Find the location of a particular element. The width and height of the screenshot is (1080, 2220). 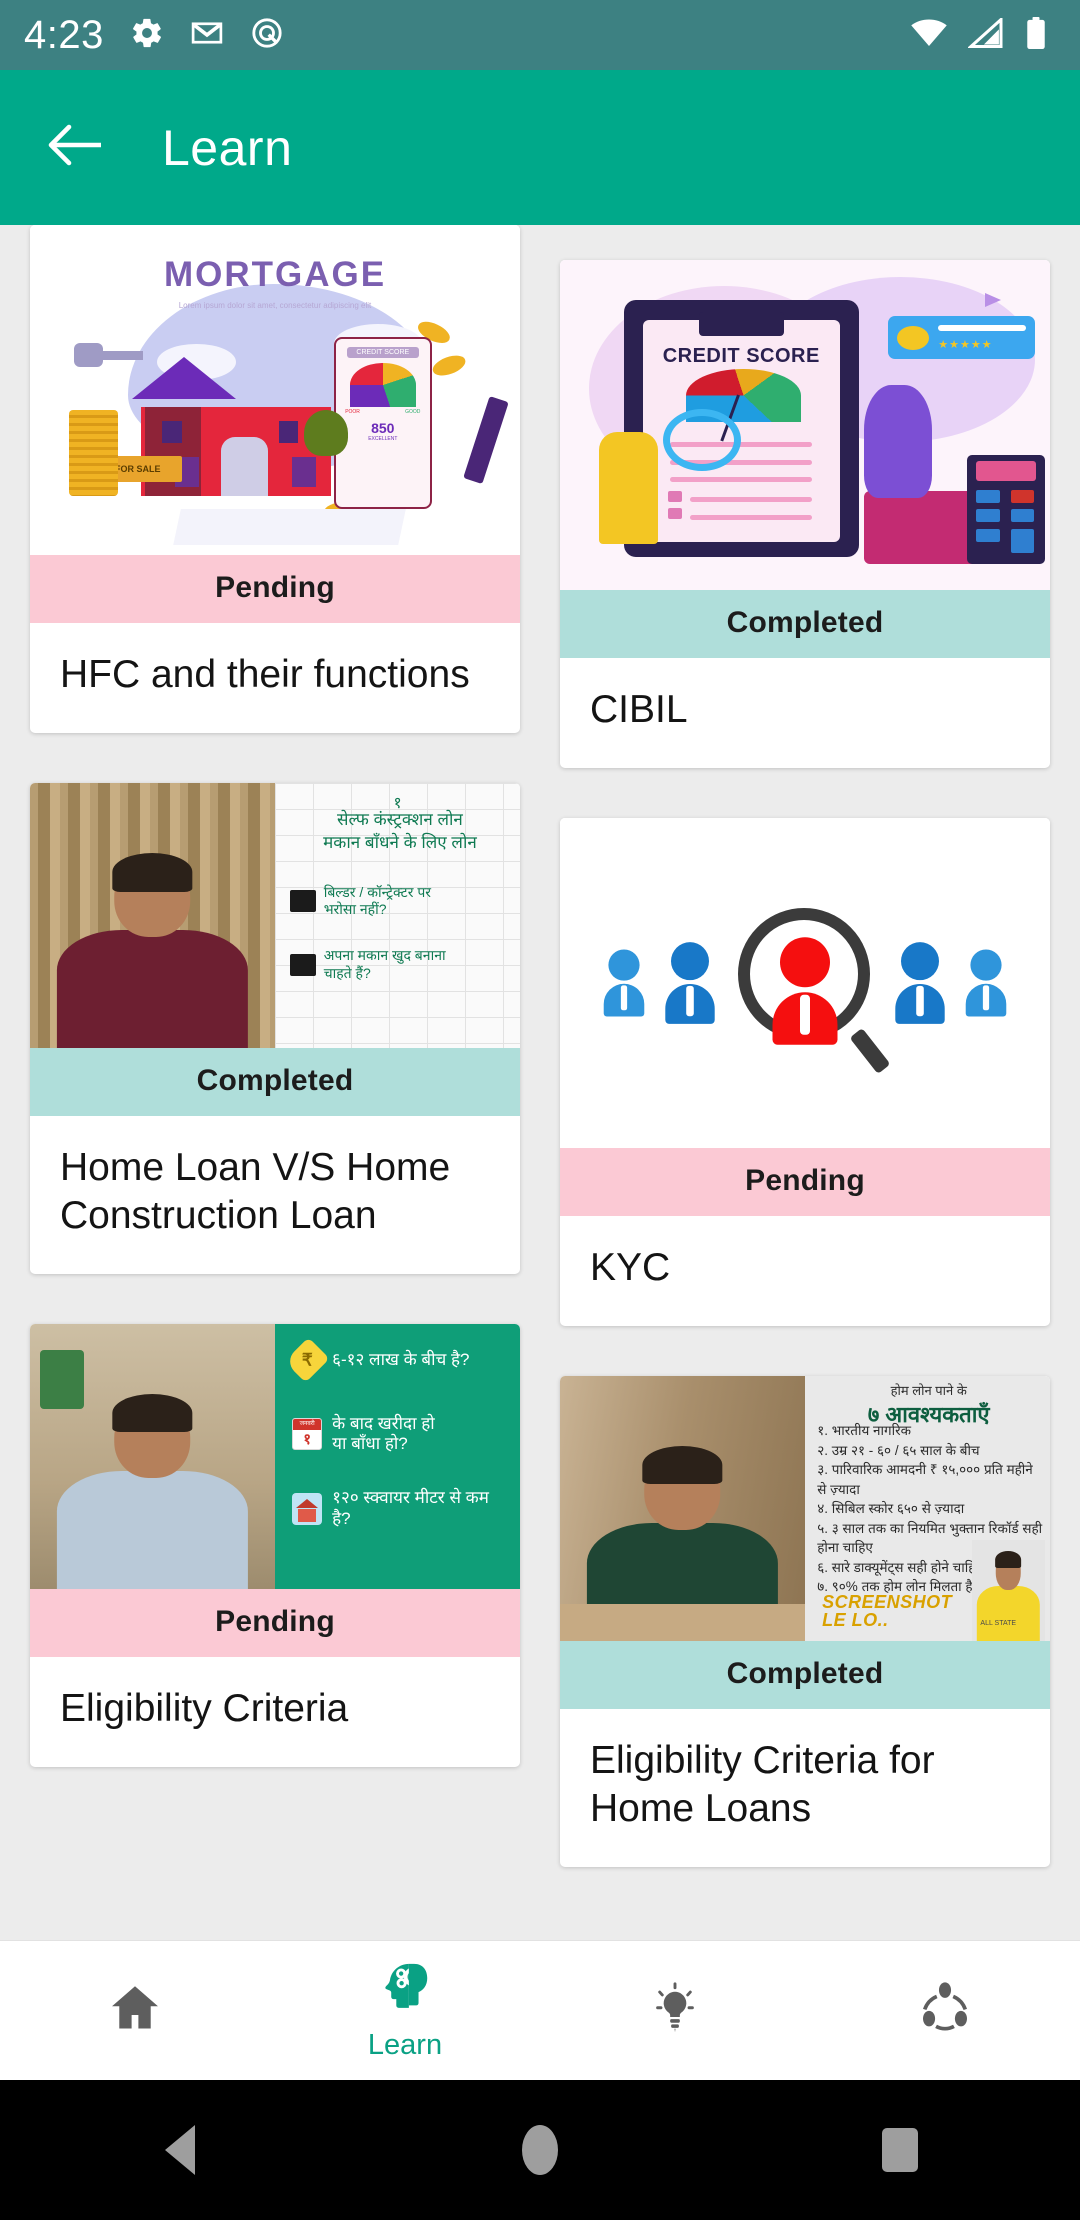

contractor-icon is located at coordinates (302, 901).